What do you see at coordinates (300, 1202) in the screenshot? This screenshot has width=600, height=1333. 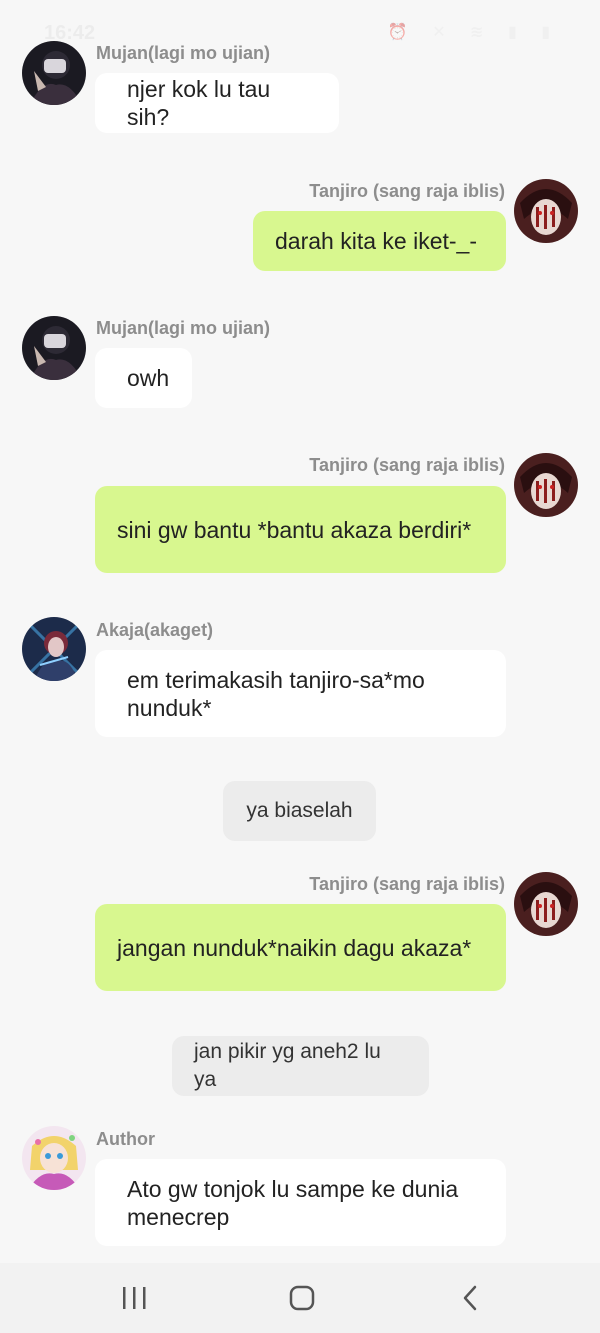 I see `message-bubble: Ato gw tonjok lu sampe ke dunia menecrep` at bounding box center [300, 1202].